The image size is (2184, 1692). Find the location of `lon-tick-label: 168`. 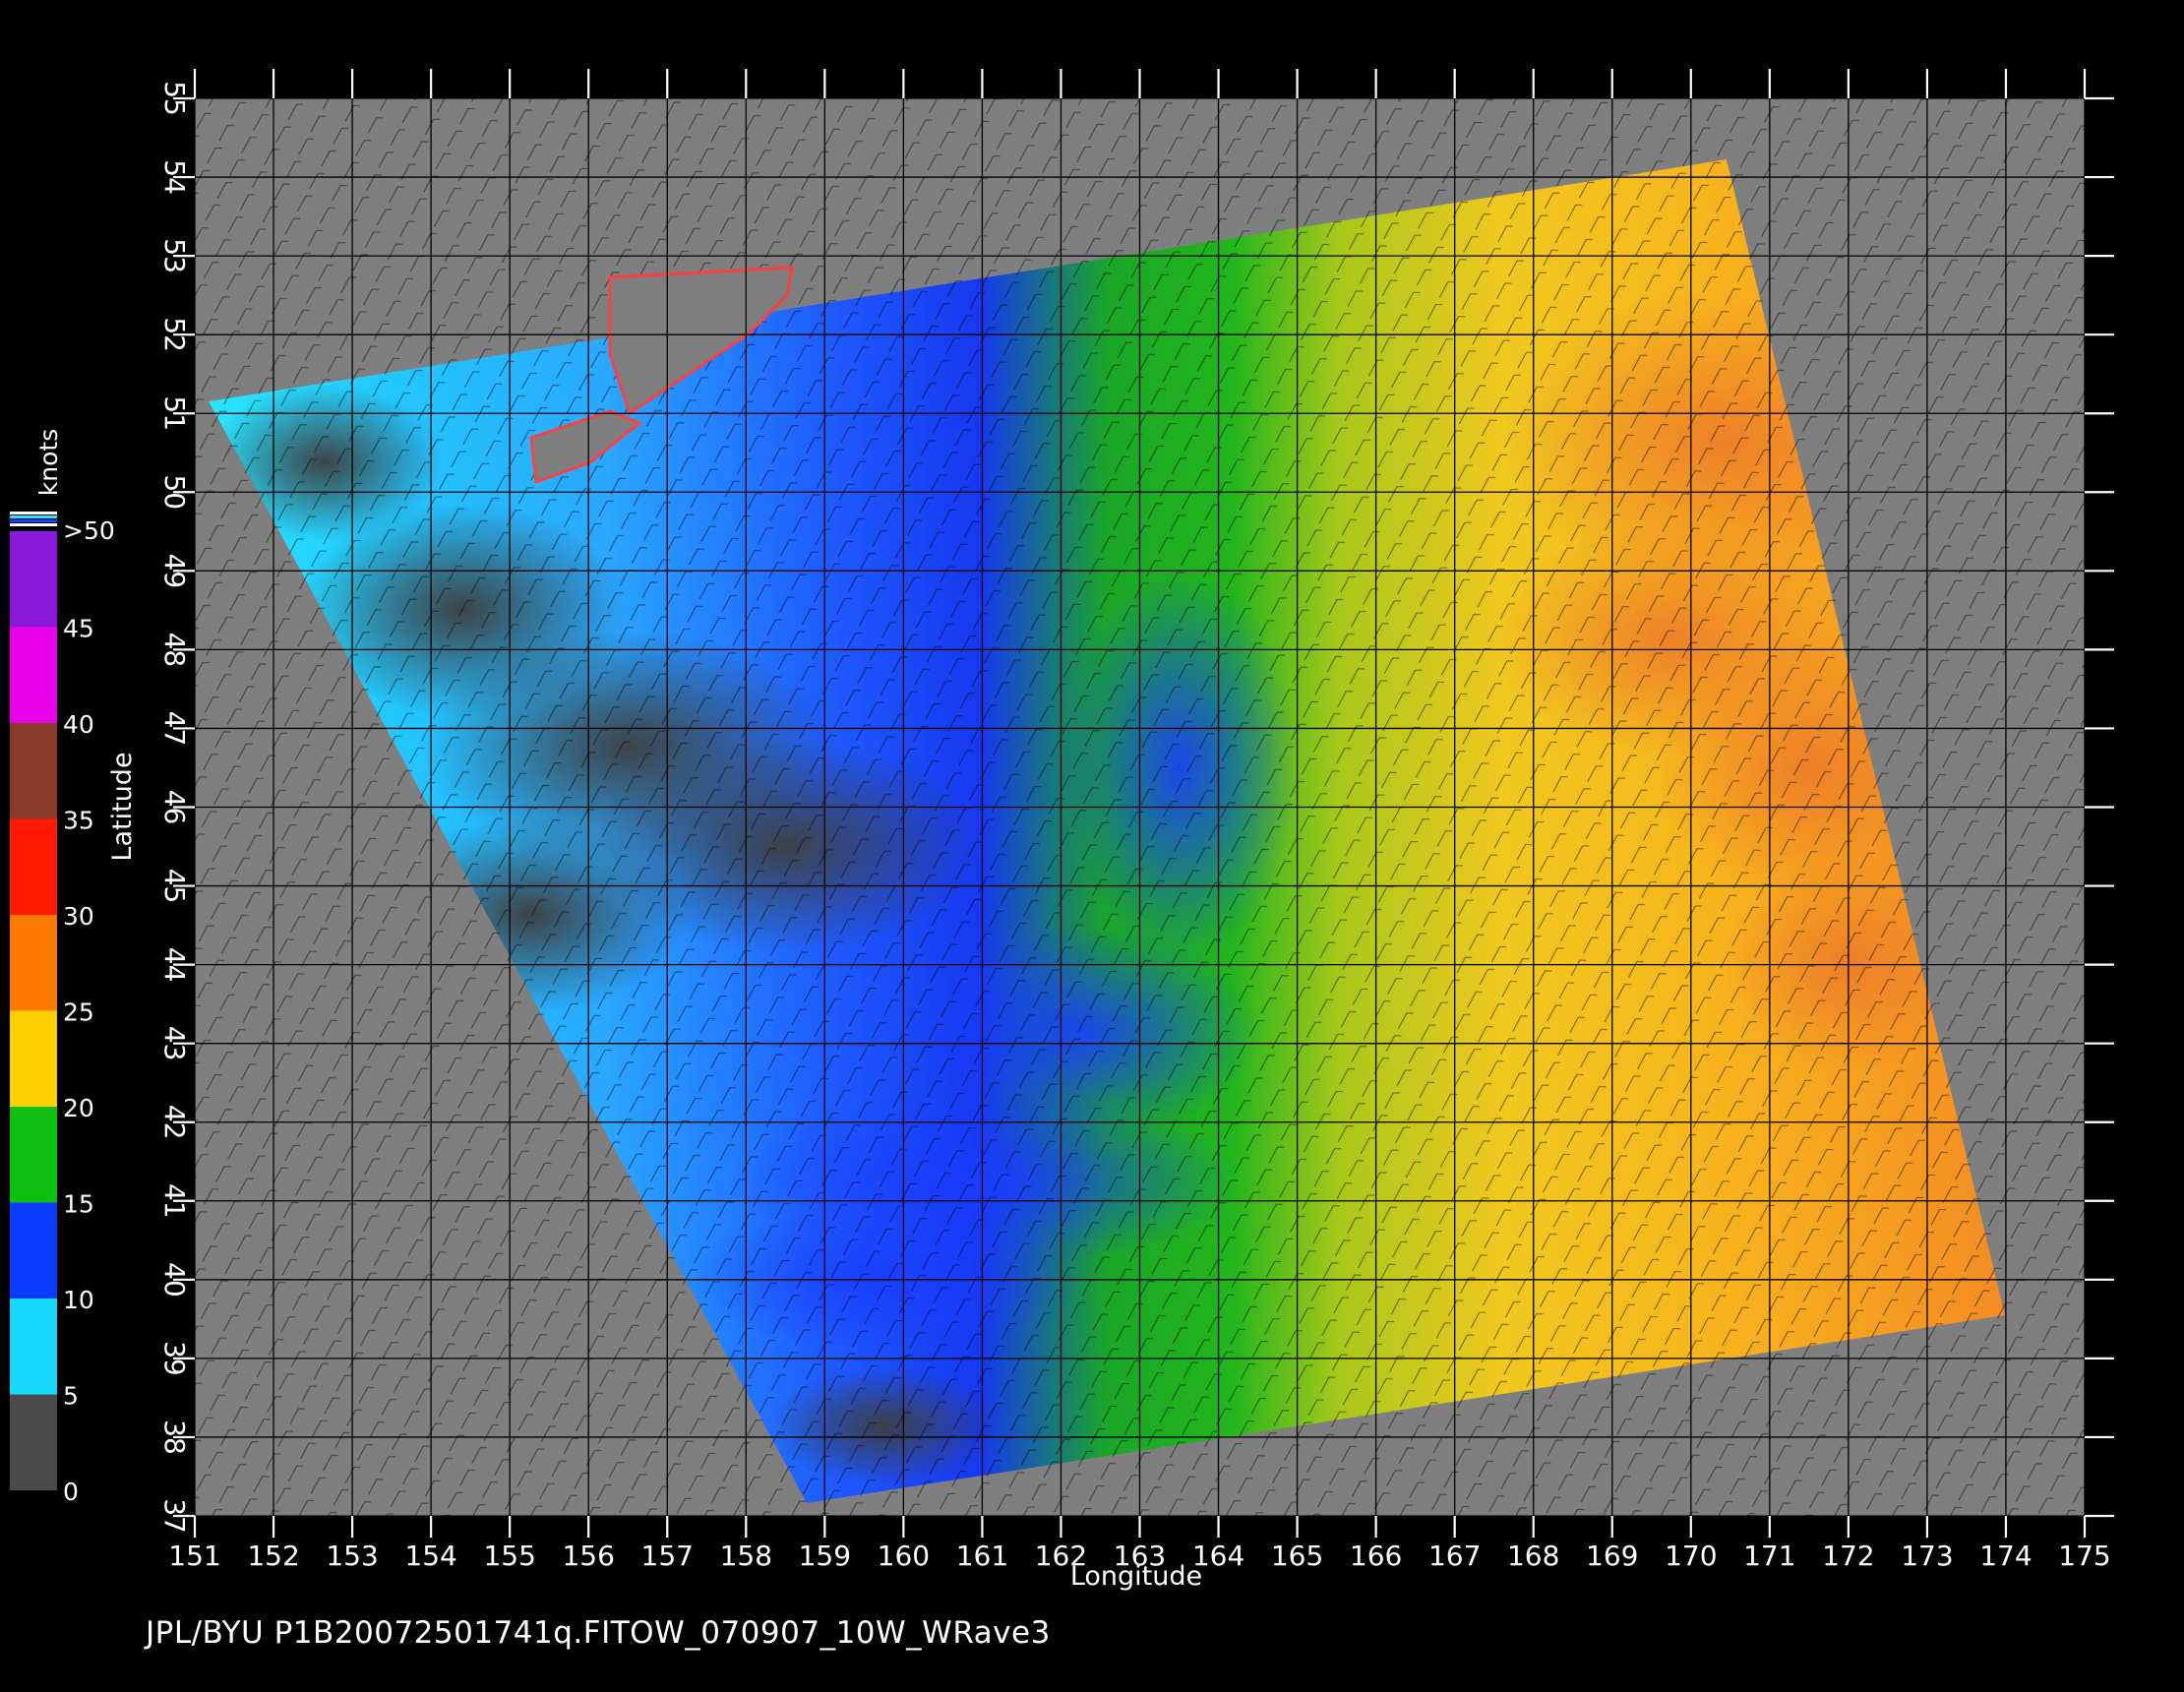

lon-tick-label: 168 is located at coordinates (1533, 1556).